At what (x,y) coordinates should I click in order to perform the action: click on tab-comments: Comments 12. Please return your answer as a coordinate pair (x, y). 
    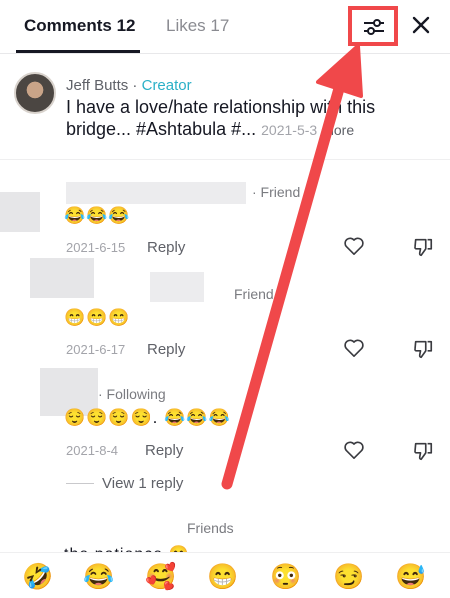
    Looking at the image, I should click on (79, 26).